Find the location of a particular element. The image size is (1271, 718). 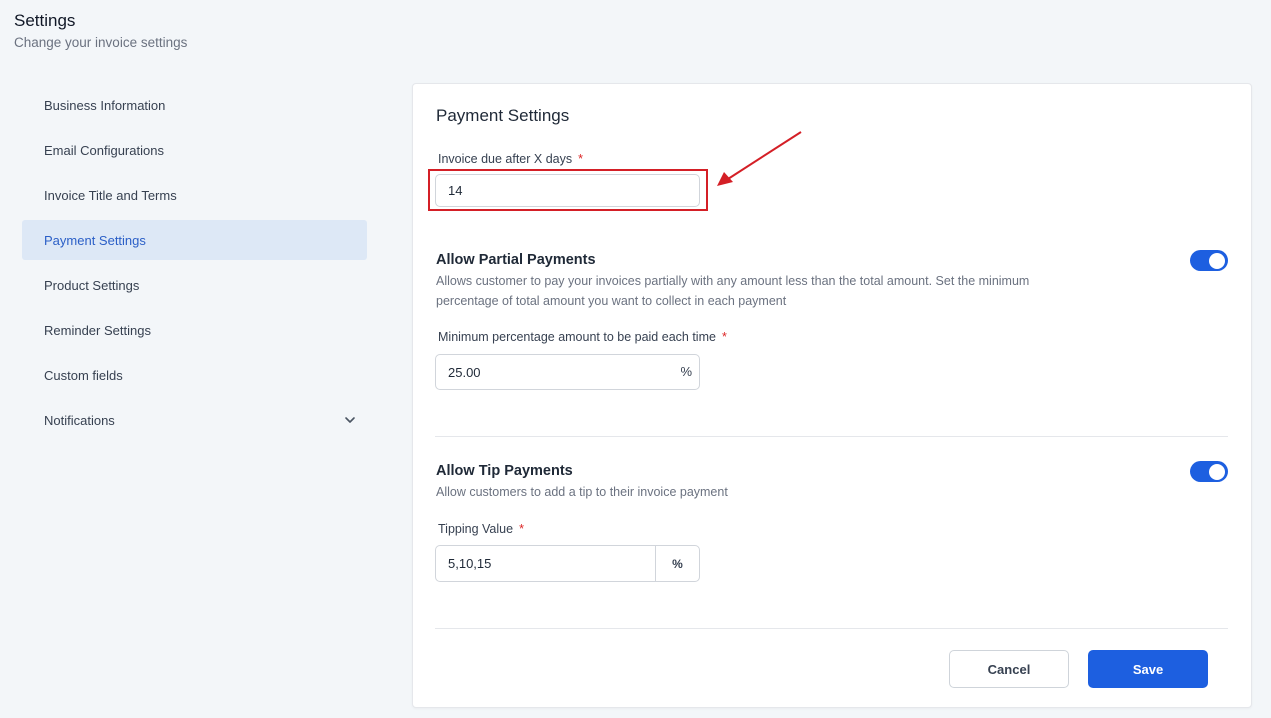

sidebar-item-notifications: Notifications is located at coordinates (194, 420).